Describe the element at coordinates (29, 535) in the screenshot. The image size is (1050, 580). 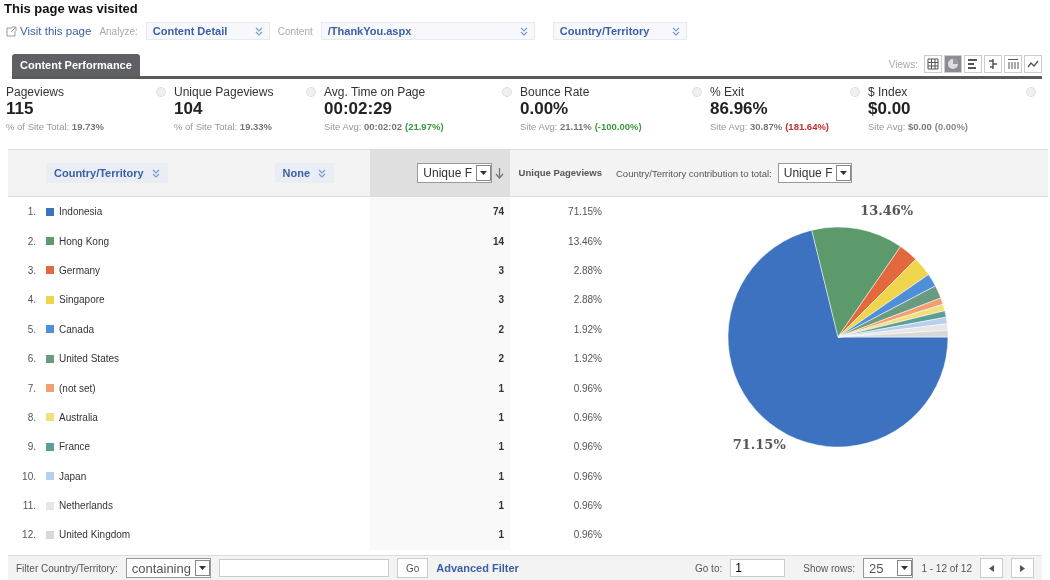
I see `row-number: 12.` at that location.